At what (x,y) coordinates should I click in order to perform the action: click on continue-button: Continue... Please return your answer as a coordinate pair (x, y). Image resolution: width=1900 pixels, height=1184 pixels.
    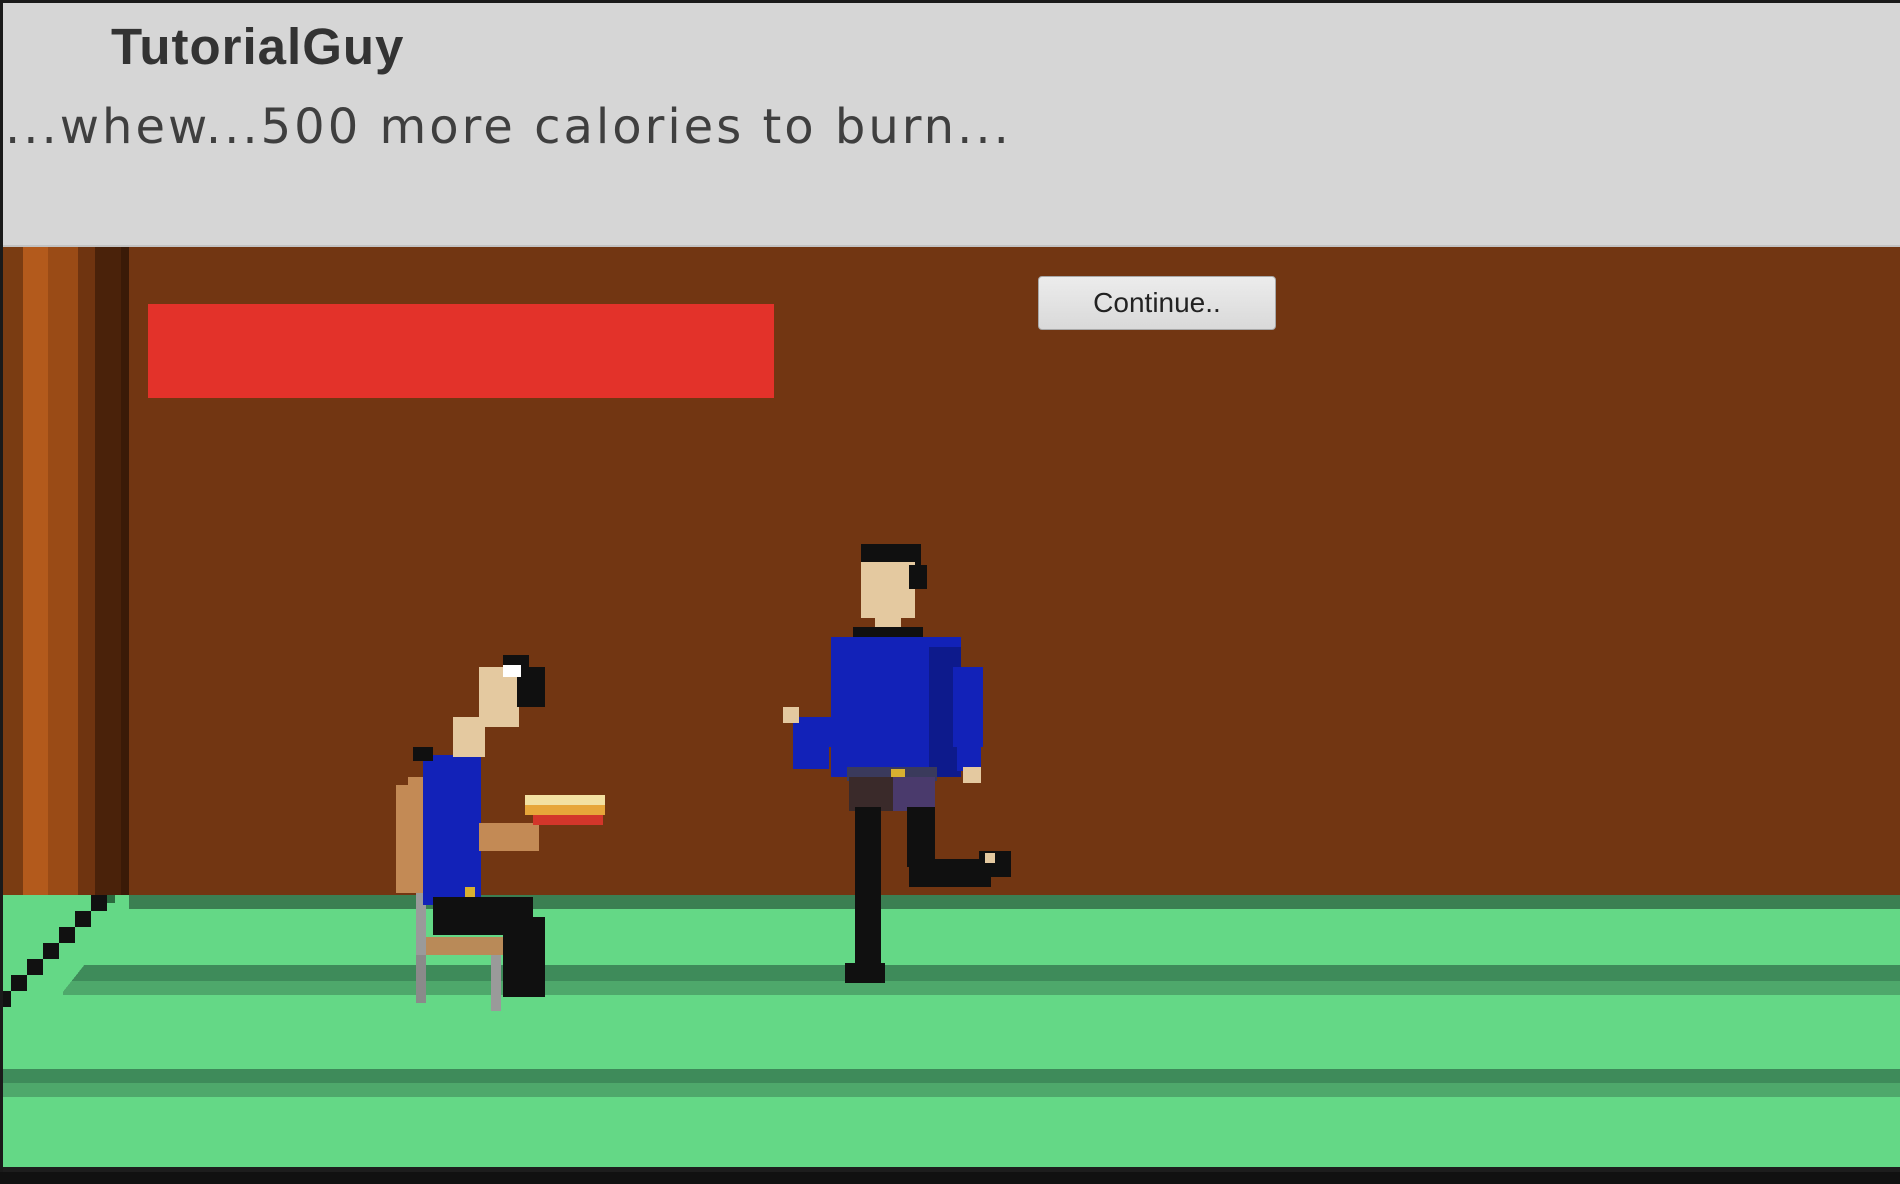
    Looking at the image, I should click on (1157, 303).